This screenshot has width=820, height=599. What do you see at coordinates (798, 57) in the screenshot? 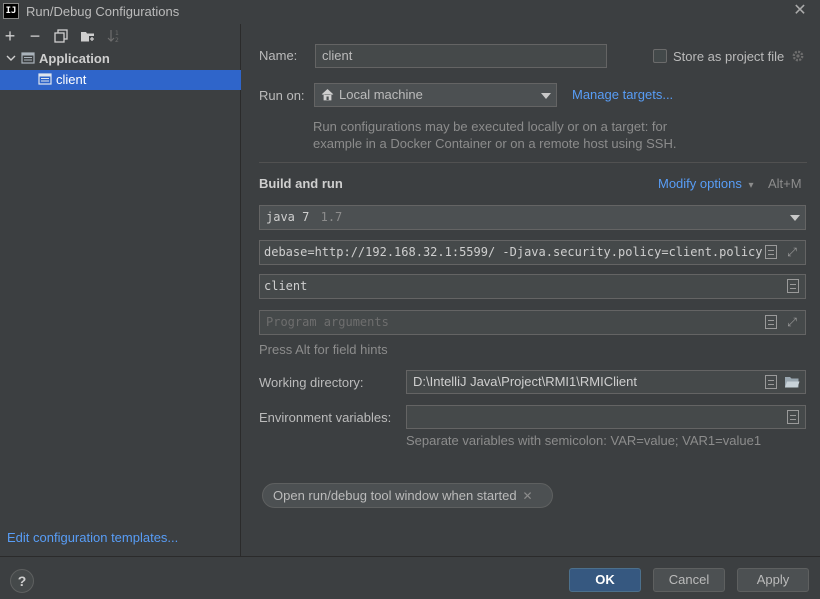
I see `gear-icon` at bounding box center [798, 57].